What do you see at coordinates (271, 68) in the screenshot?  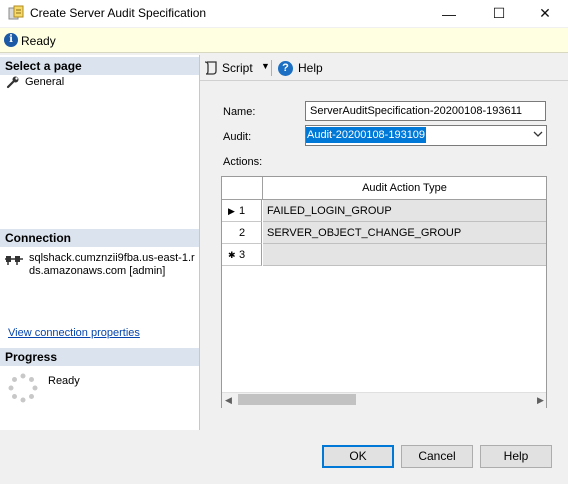 I see `toolbar-separator` at bounding box center [271, 68].